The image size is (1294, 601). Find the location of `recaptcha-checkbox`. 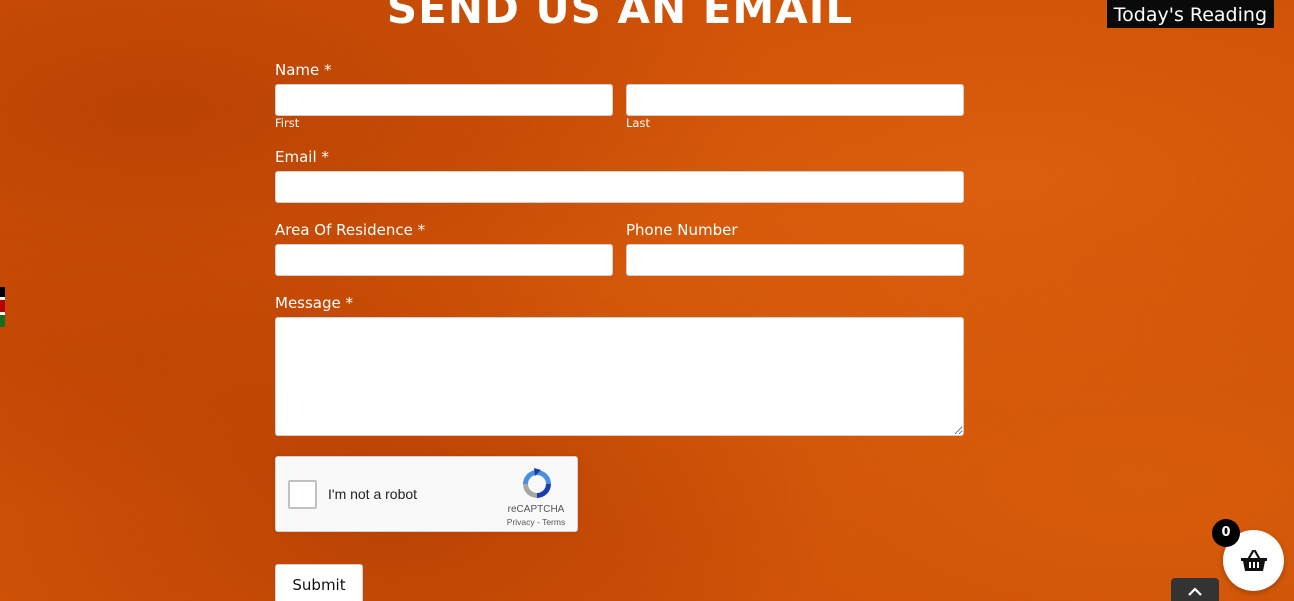

recaptcha-checkbox is located at coordinates (302, 494).